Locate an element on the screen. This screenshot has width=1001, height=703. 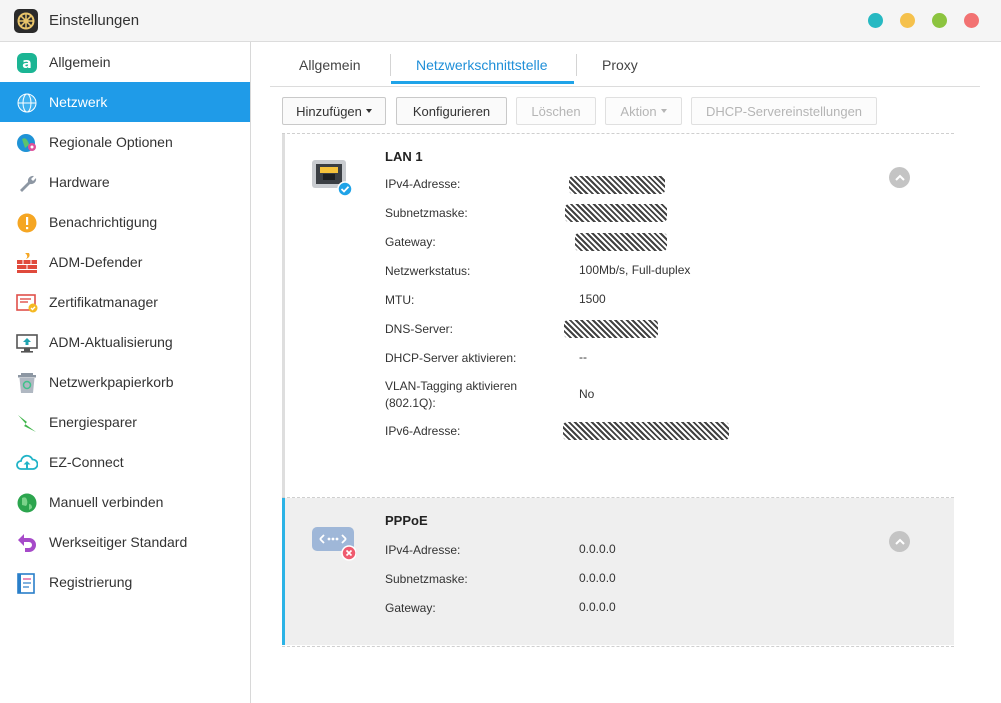
chevron-up-icon is located at coordinates (899, 541).